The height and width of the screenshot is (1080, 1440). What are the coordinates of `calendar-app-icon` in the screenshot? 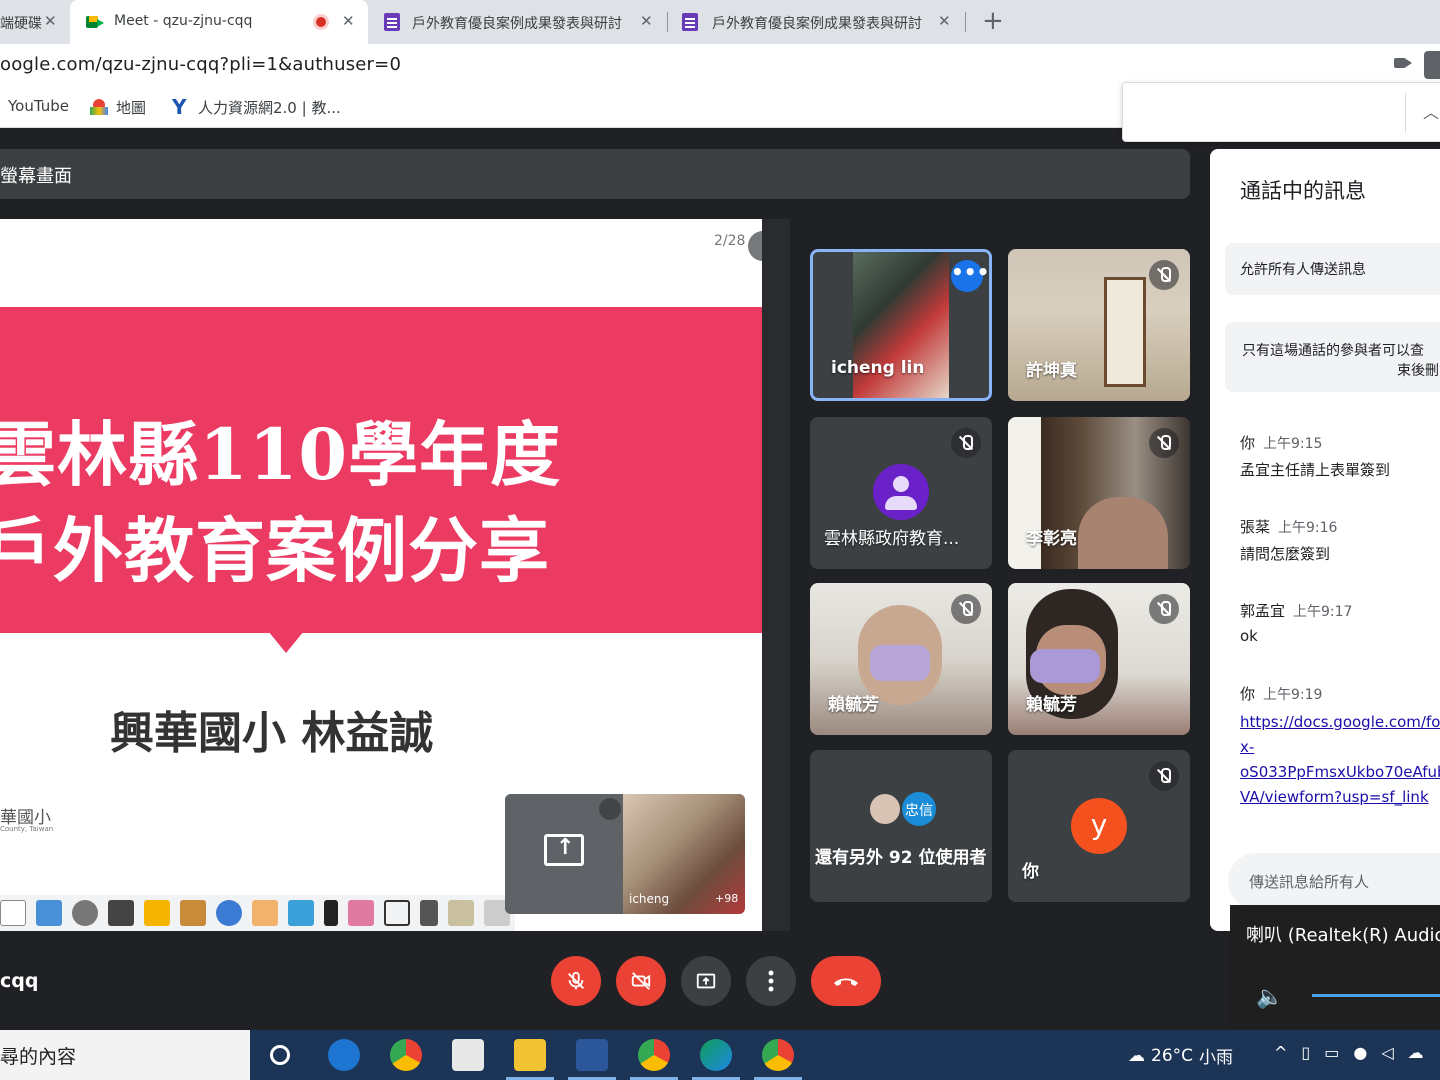 It's located at (468, 1055).